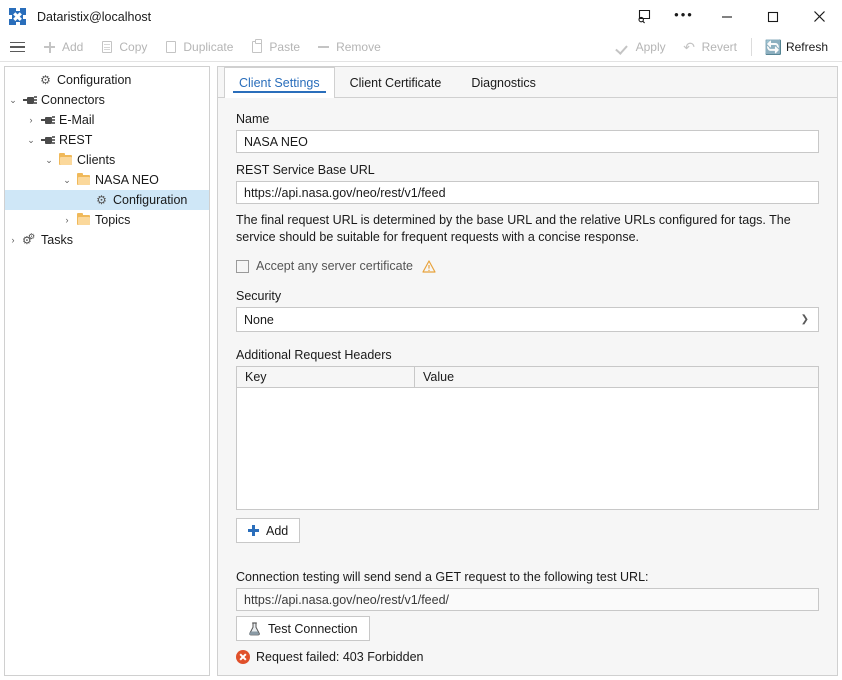 The image size is (842, 680). Describe the element at coordinates (527, 192) in the screenshot. I see `base-url-input: https://api.nasa.gov/neo/rest/v1/feed` at that location.